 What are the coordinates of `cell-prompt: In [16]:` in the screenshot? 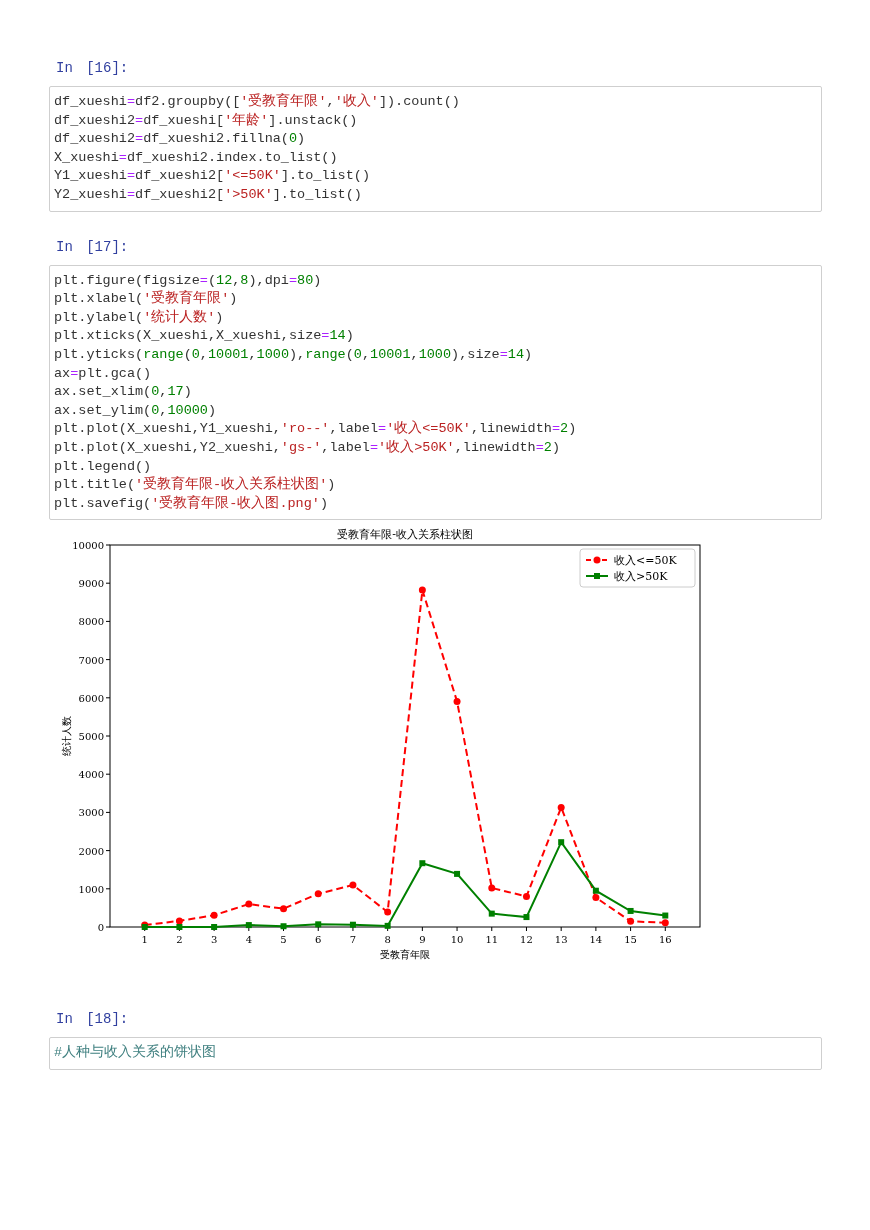 It's located at (92, 68).